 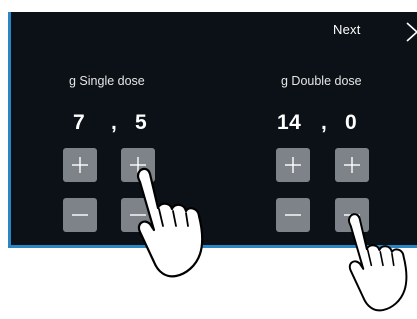 I want to click on double-decimal-plus-button, so click(x=352, y=165).